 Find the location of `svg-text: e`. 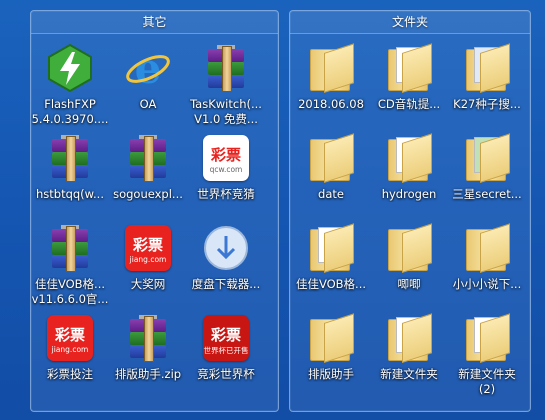

svg-text: e is located at coordinates (148, 68).